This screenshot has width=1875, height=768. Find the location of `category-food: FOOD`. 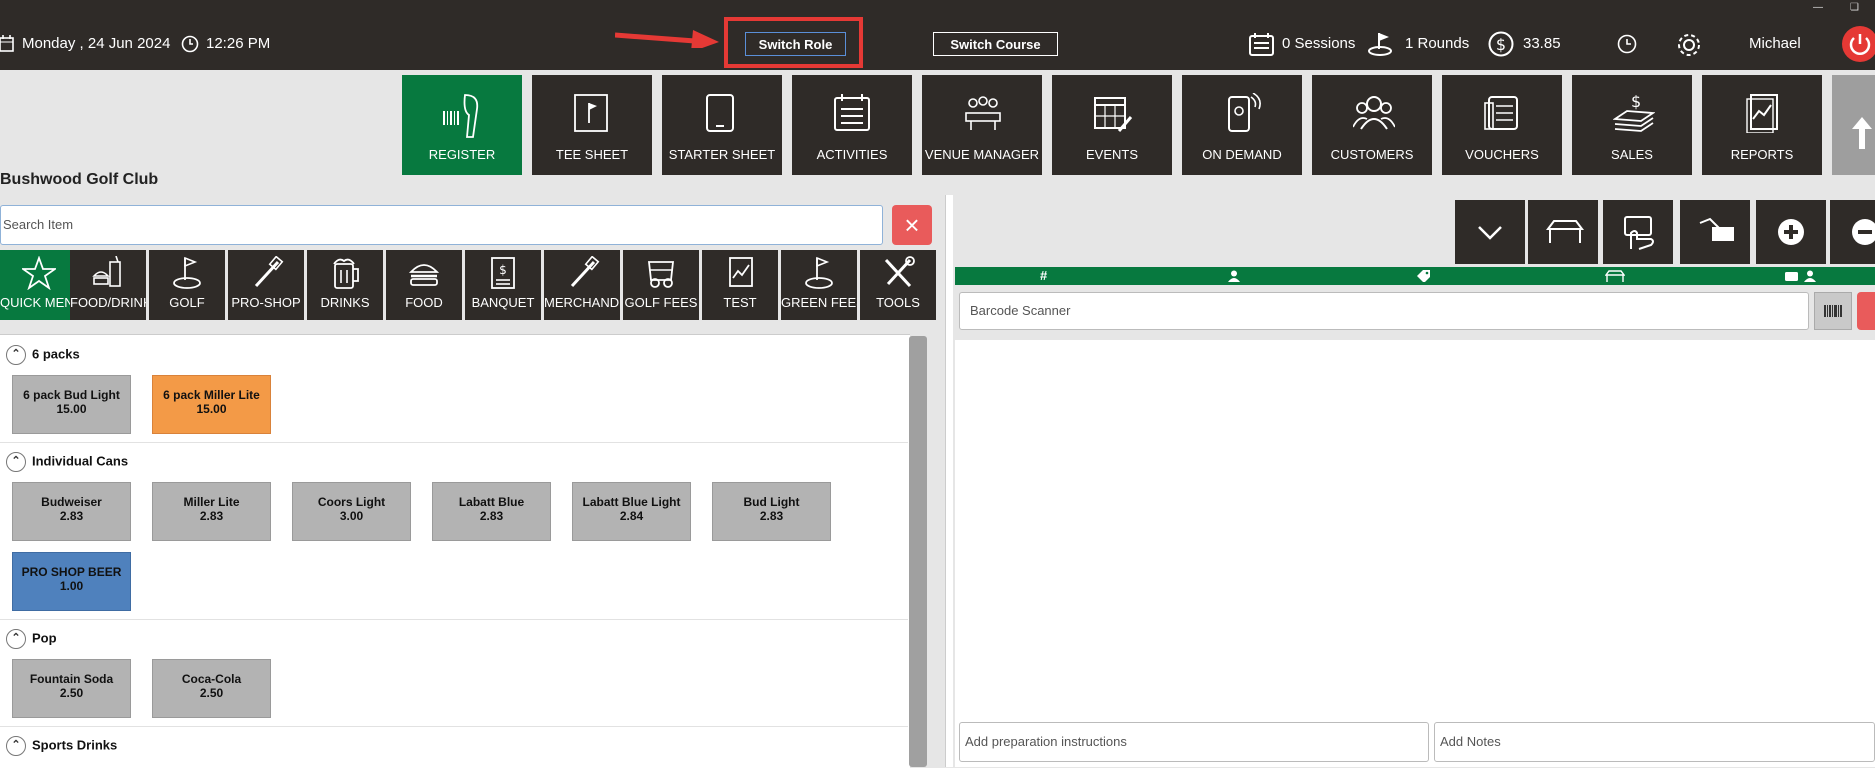

category-food: FOOD is located at coordinates (424, 285).